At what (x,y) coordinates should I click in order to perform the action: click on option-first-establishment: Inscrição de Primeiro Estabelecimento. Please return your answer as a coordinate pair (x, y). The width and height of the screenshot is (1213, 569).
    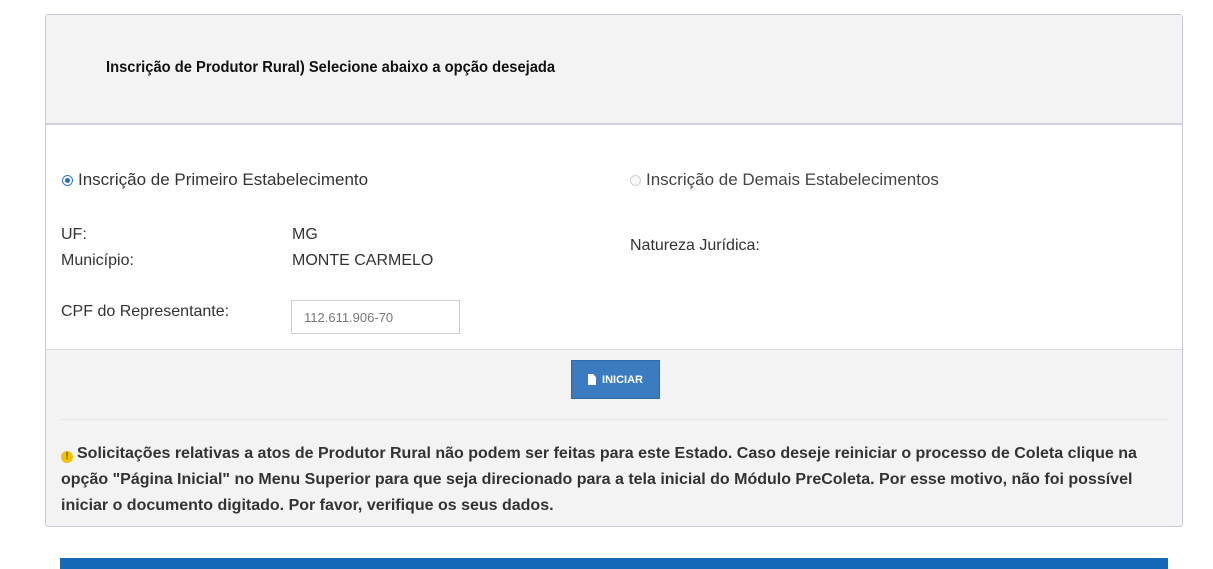
    Looking at the image, I should click on (215, 180).